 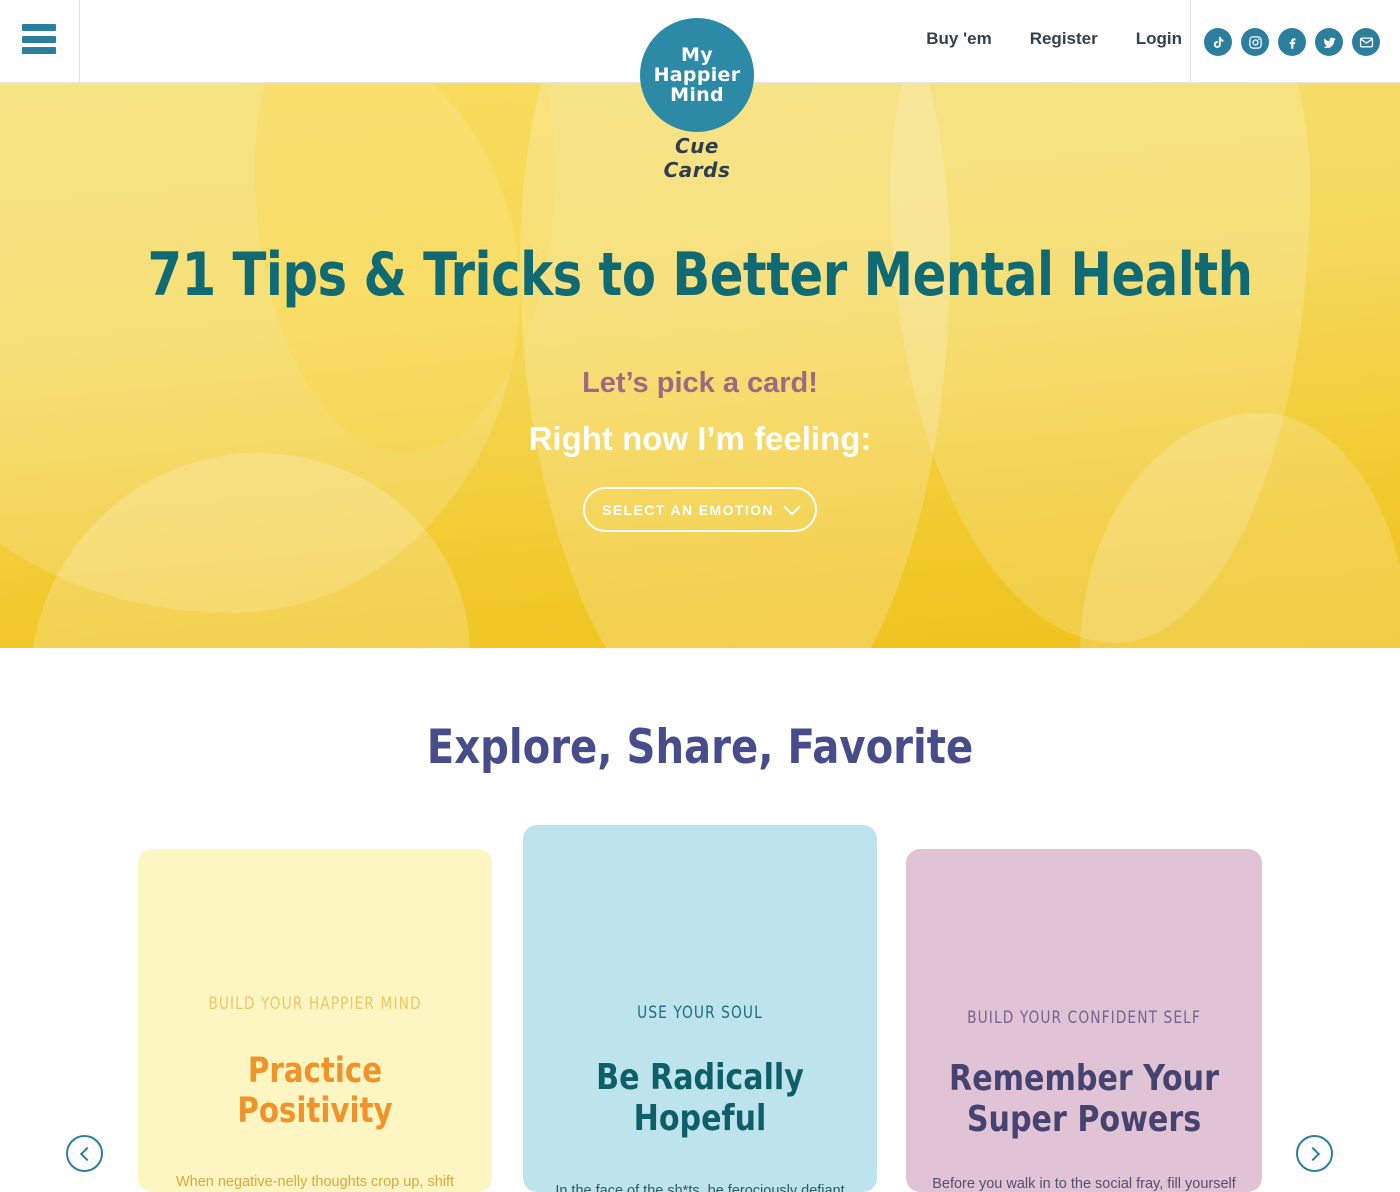 What do you see at coordinates (697, 158) in the screenshot?
I see `logo-subtitle: Cue Cards` at bounding box center [697, 158].